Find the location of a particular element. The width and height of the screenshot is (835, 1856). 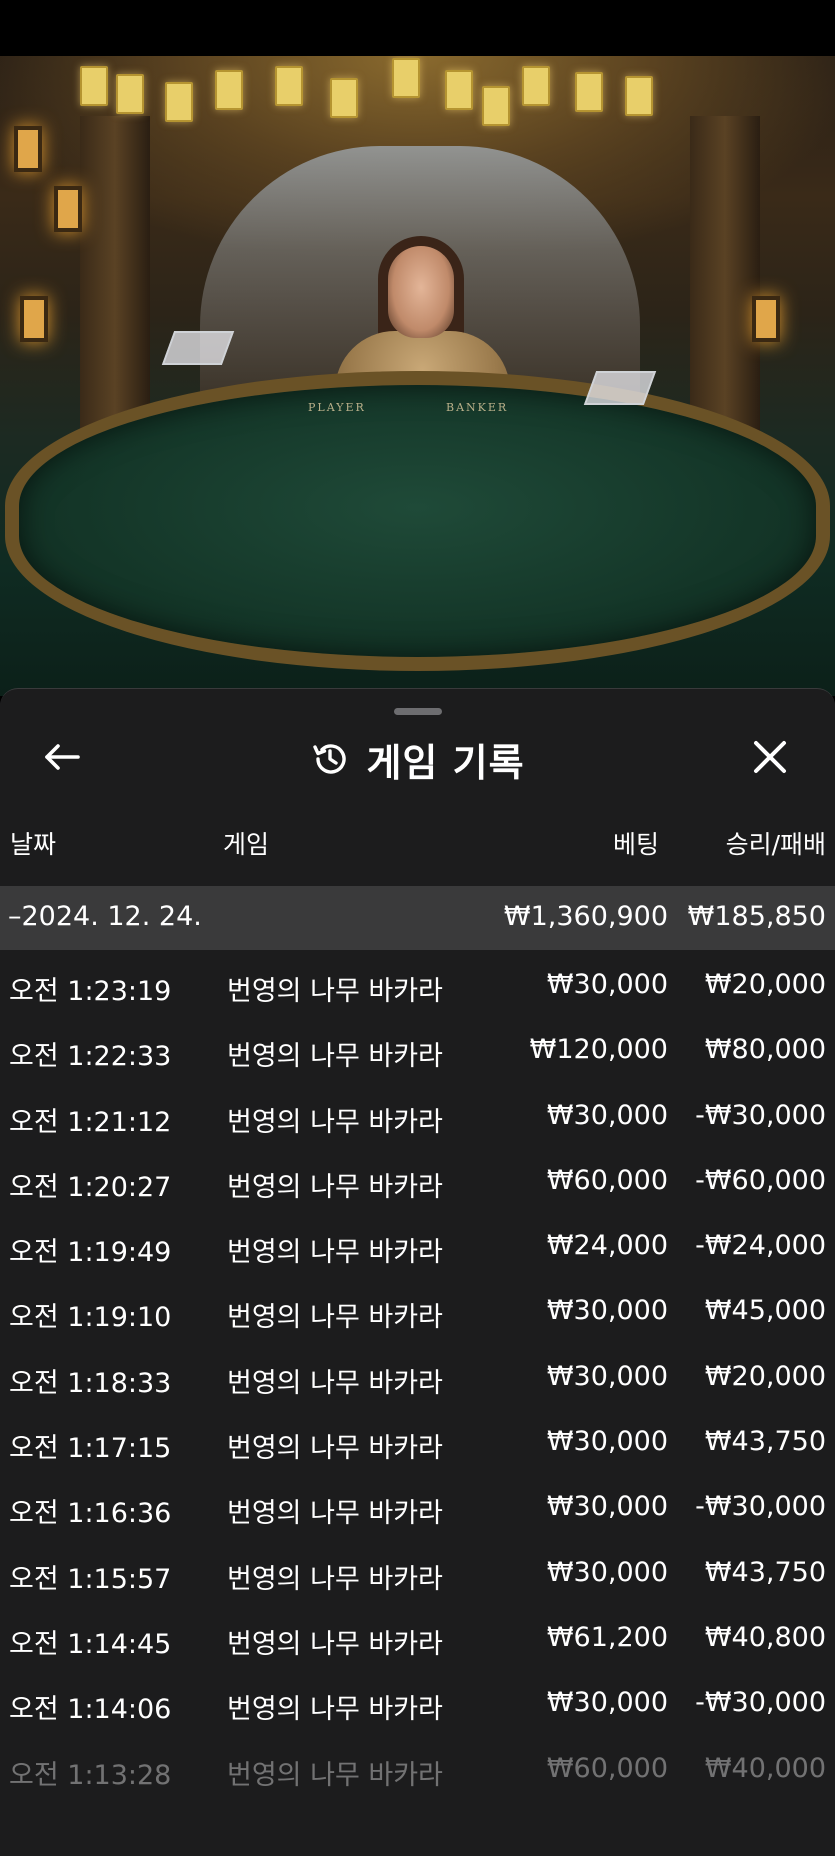

history-row: 오전 1:23:19 번영의 나무 바카라 ₩30,000 ₩20,000 is located at coordinates (417, 983).